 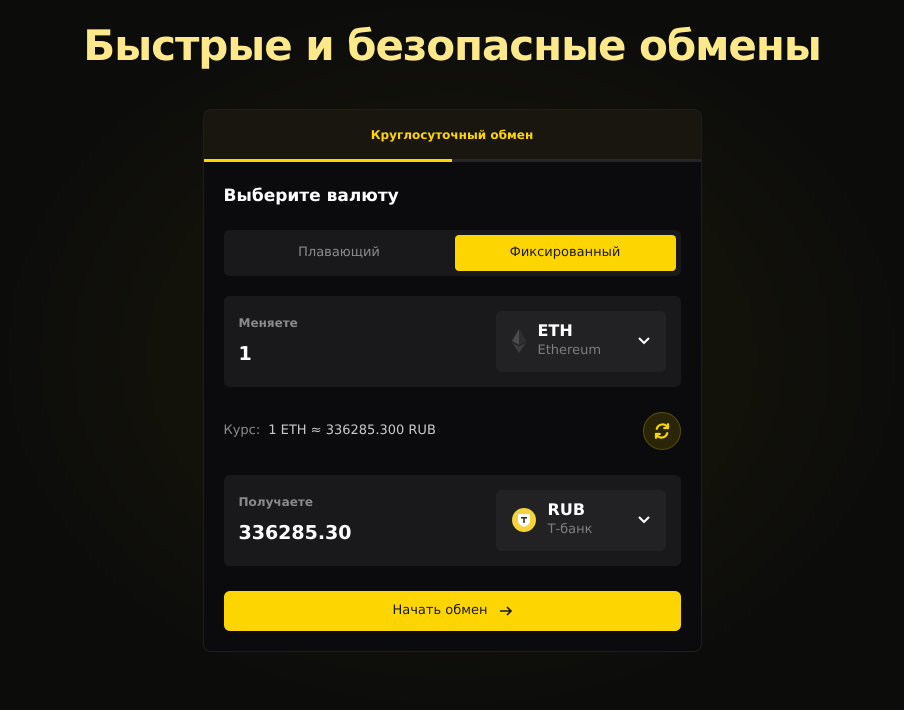 I want to click on section-heading: Выберите валюту, so click(x=312, y=196).